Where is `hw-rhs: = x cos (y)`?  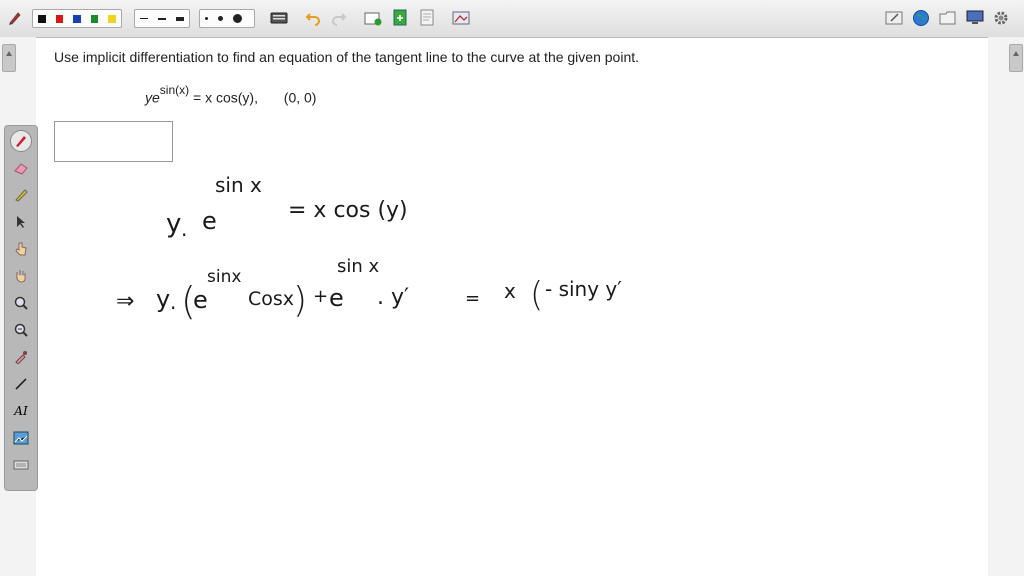
hw-rhs: = x cos (y) is located at coordinates (348, 210).